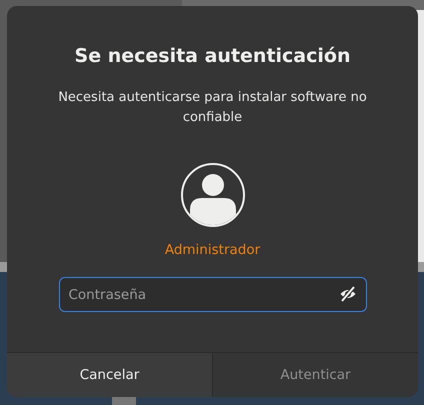 The width and height of the screenshot is (424, 405). What do you see at coordinates (109, 375) in the screenshot?
I see `cancel-button: Cancelar` at bounding box center [109, 375].